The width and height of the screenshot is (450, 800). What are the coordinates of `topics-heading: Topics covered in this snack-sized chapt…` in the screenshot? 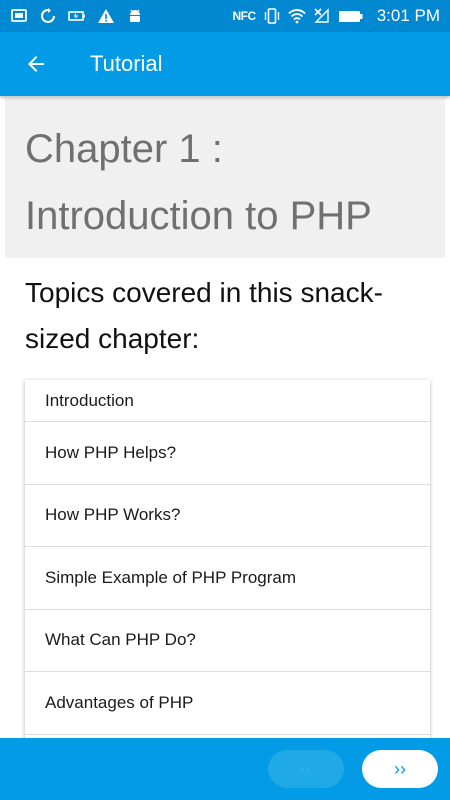 It's located at (204, 315).